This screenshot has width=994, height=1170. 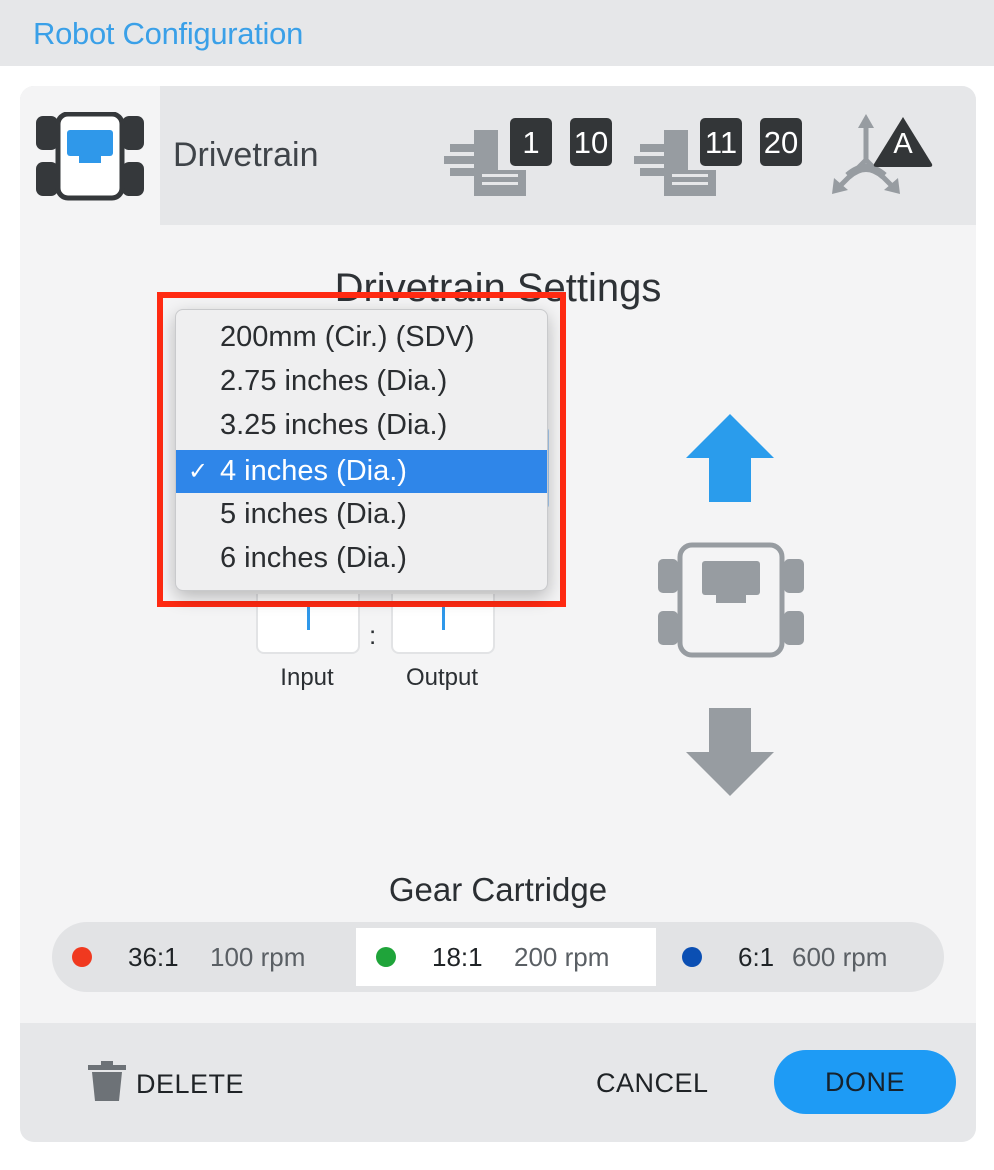 I want to click on robot-icon, so click(x=731, y=600).